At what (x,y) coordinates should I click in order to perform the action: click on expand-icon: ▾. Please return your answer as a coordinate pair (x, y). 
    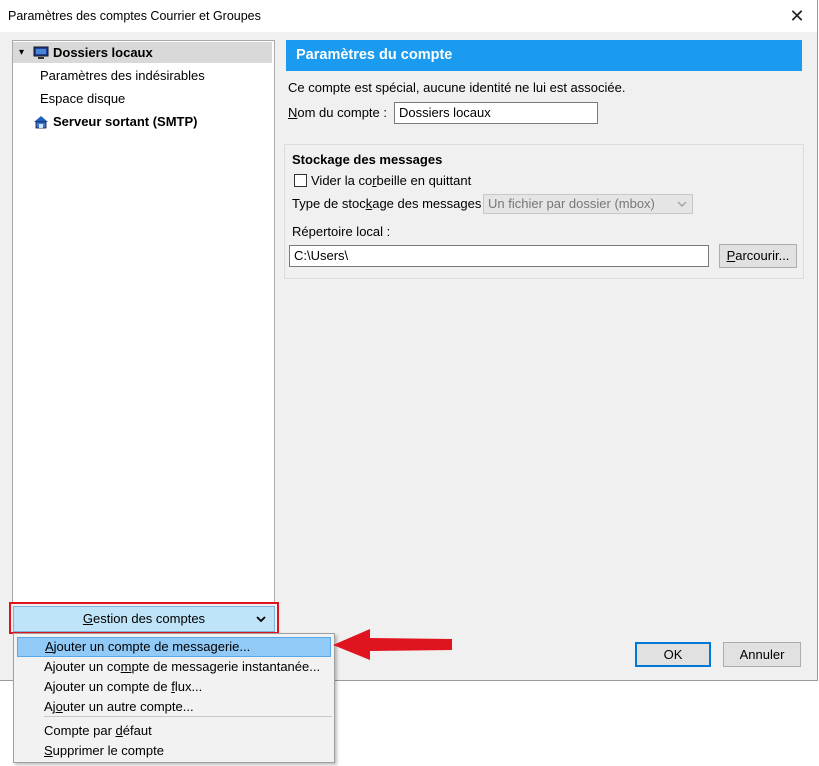
    Looking at the image, I should click on (21, 52).